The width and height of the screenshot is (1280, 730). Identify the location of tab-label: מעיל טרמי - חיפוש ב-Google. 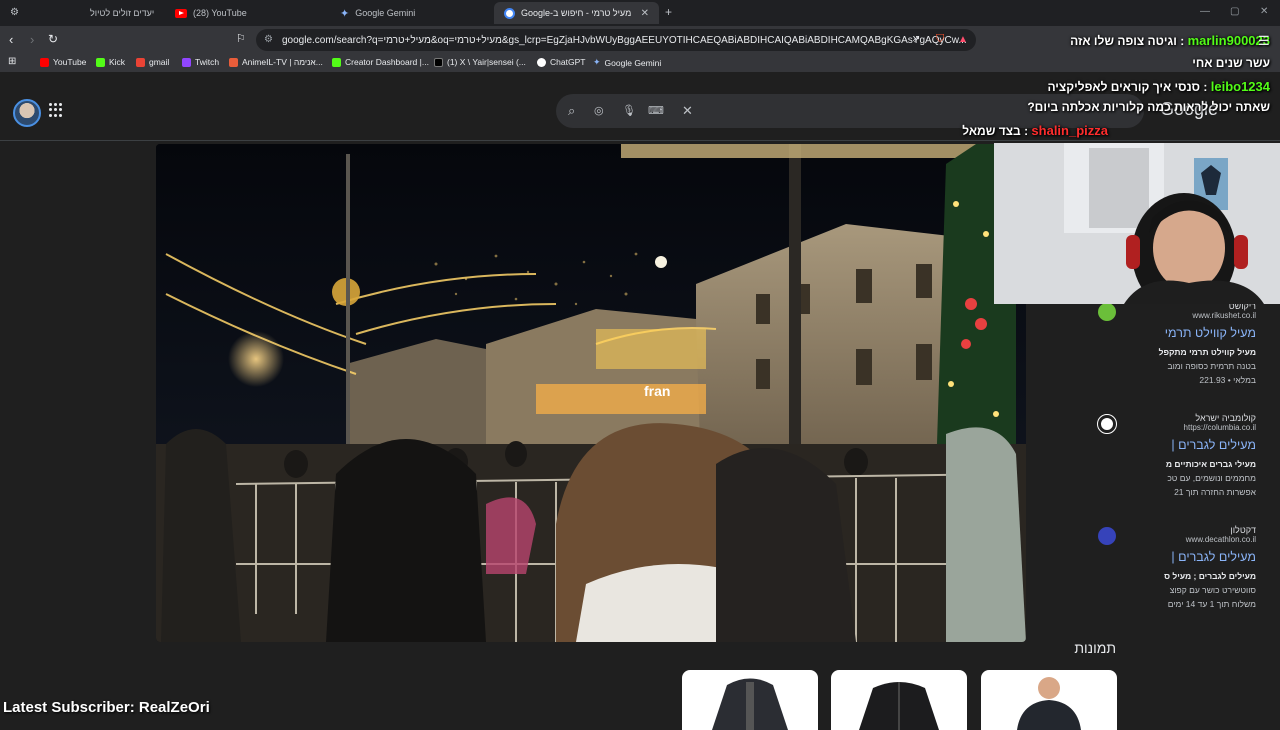
(576, 13).